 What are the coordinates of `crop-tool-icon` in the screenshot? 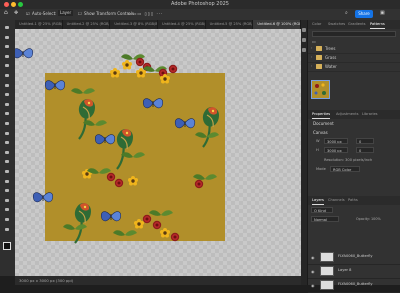 It's located at (7, 65).